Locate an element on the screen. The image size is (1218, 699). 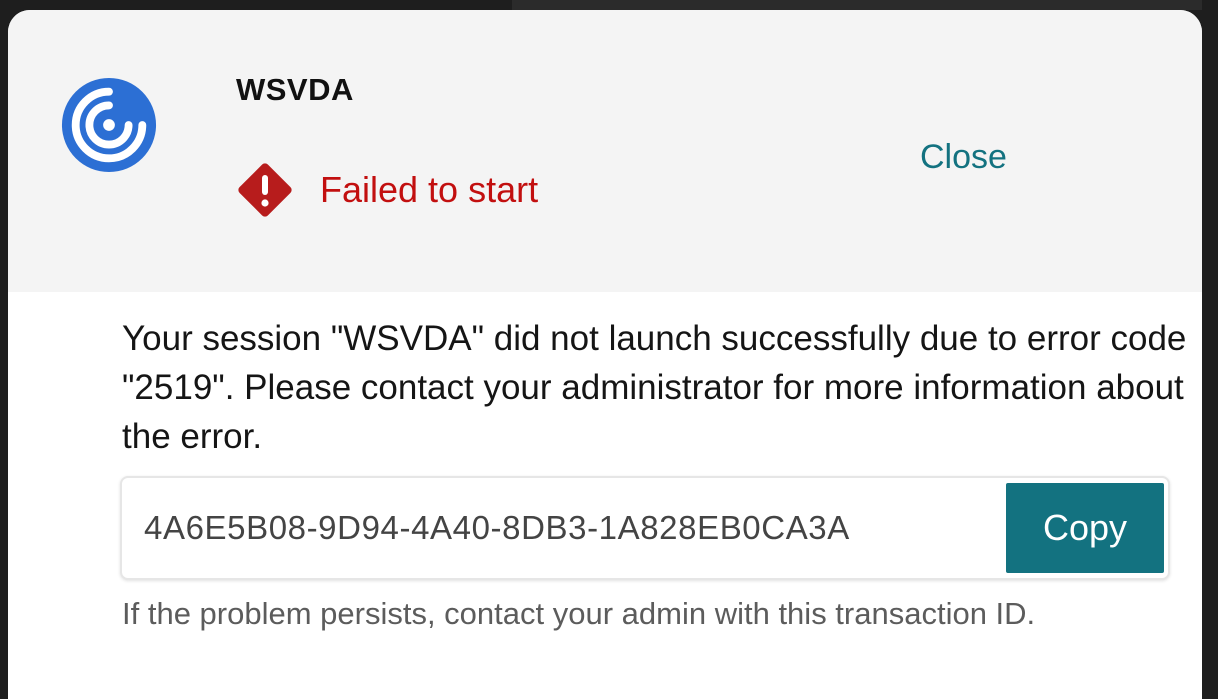
status-row: Failed to start is located at coordinates (386, 190).